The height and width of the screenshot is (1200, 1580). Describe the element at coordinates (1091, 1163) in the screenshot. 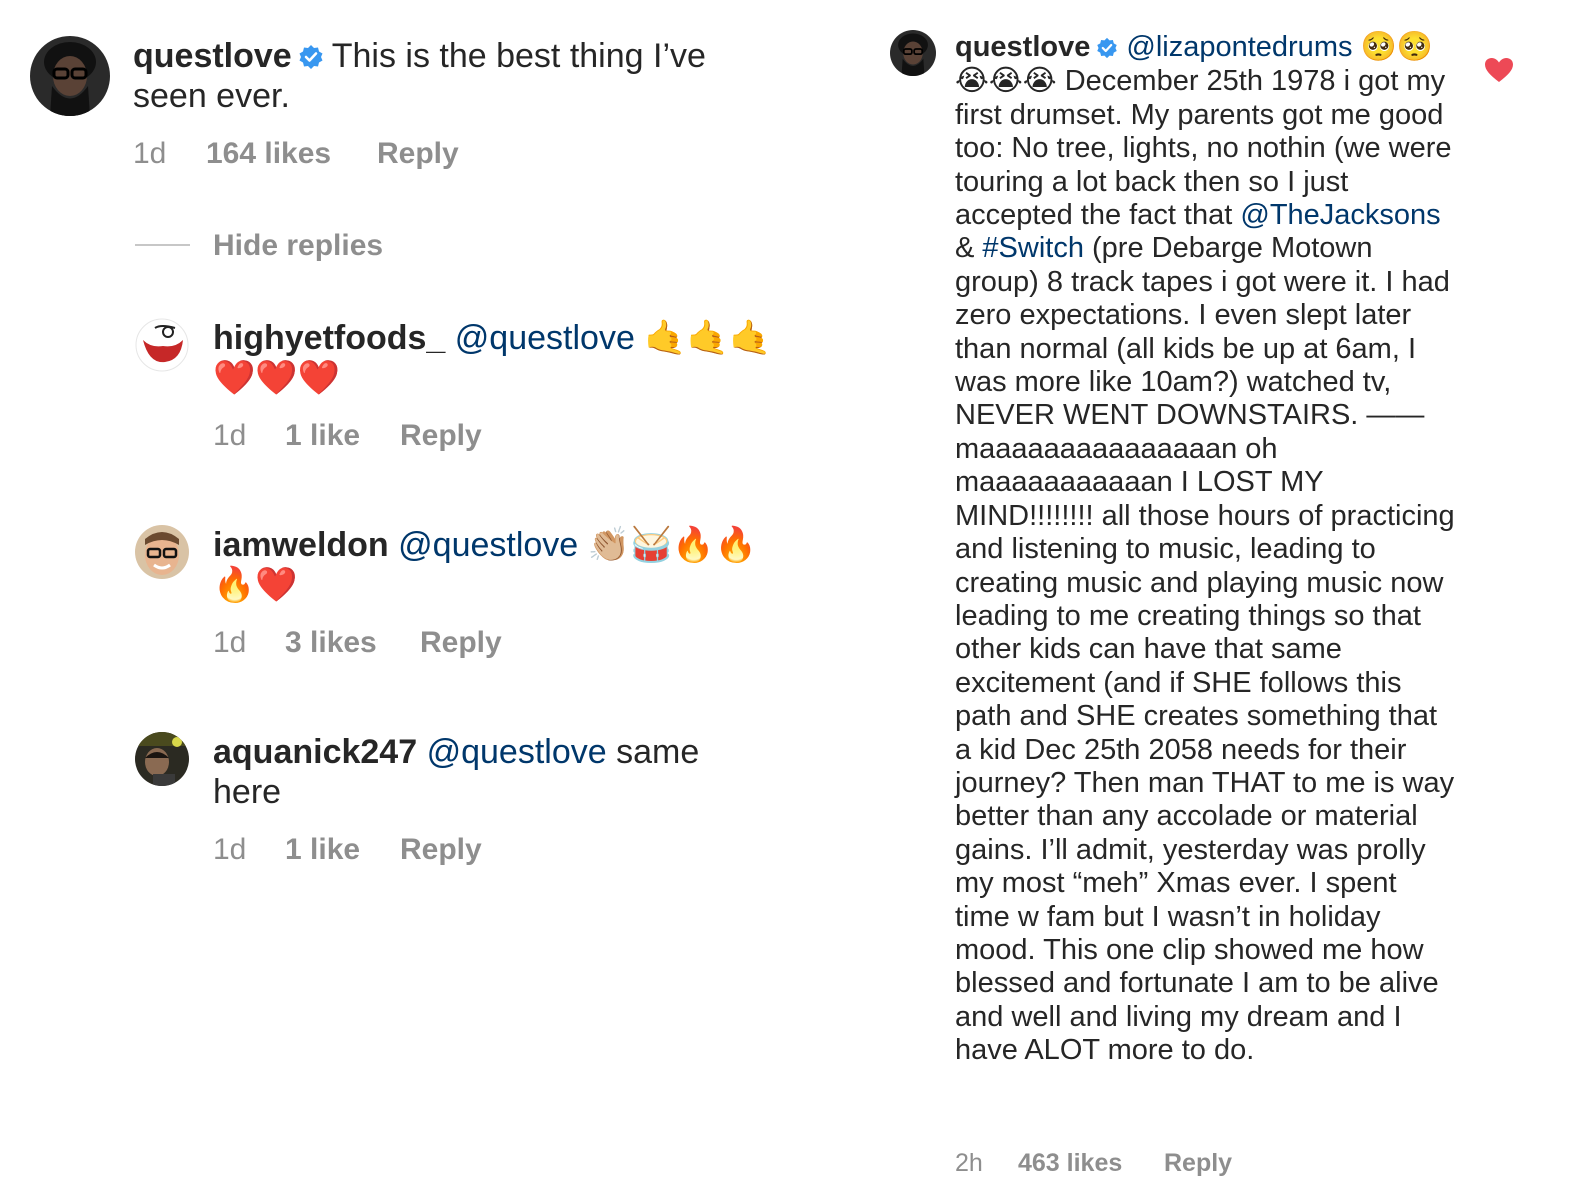

I see `likes-count: 463 likes` at that location.